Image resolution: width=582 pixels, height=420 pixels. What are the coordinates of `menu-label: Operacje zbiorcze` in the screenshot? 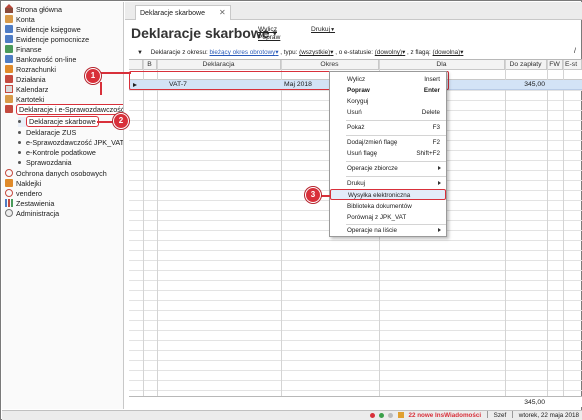 It's located at (372, 168).